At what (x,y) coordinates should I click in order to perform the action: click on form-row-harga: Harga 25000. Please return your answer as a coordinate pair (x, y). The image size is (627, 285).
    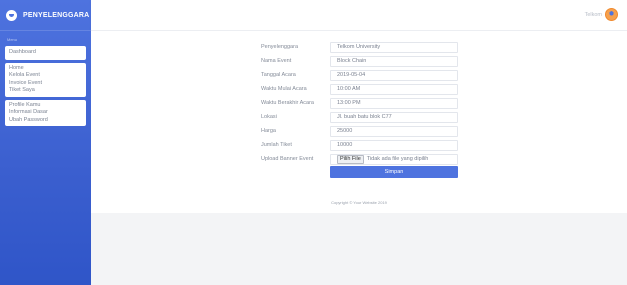
    Looking at the image, I should click on (359, 131).